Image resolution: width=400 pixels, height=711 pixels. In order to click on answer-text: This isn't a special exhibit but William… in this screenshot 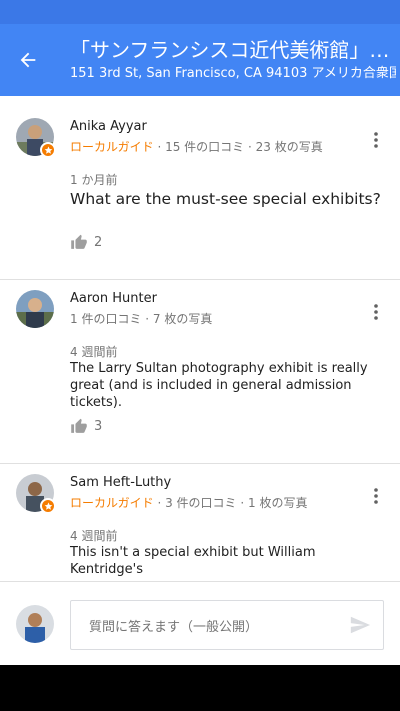, I will do `click(193, 561)`.